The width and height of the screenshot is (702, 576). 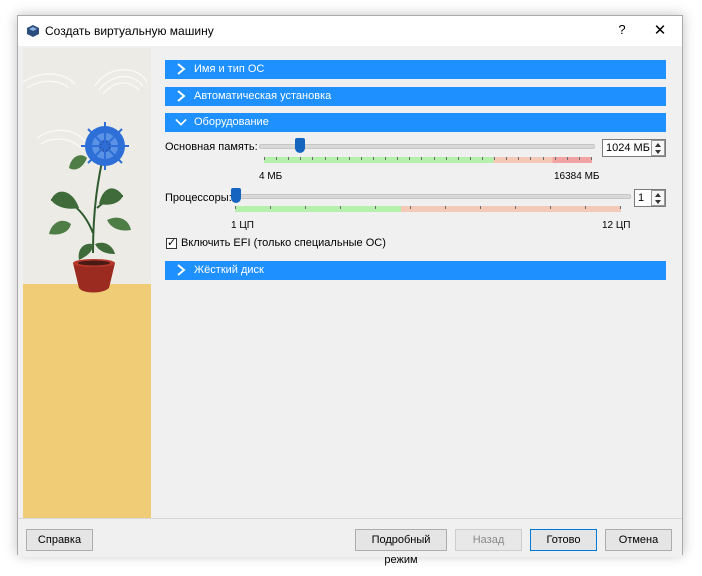 What do you see at coordinates (628, 148) in the screenshot?
I see `memory-value: 1024 МБ` at bounding box center [628, 148].